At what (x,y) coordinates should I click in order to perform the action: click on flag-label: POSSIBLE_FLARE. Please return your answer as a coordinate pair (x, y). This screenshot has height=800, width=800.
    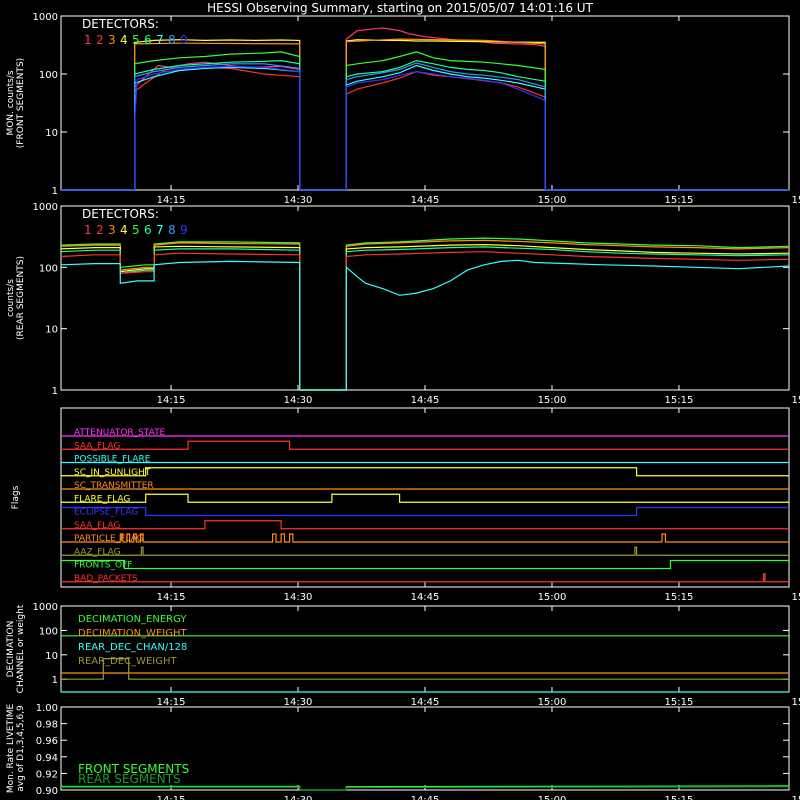
    Looking at the image, I should click on (112, 460).